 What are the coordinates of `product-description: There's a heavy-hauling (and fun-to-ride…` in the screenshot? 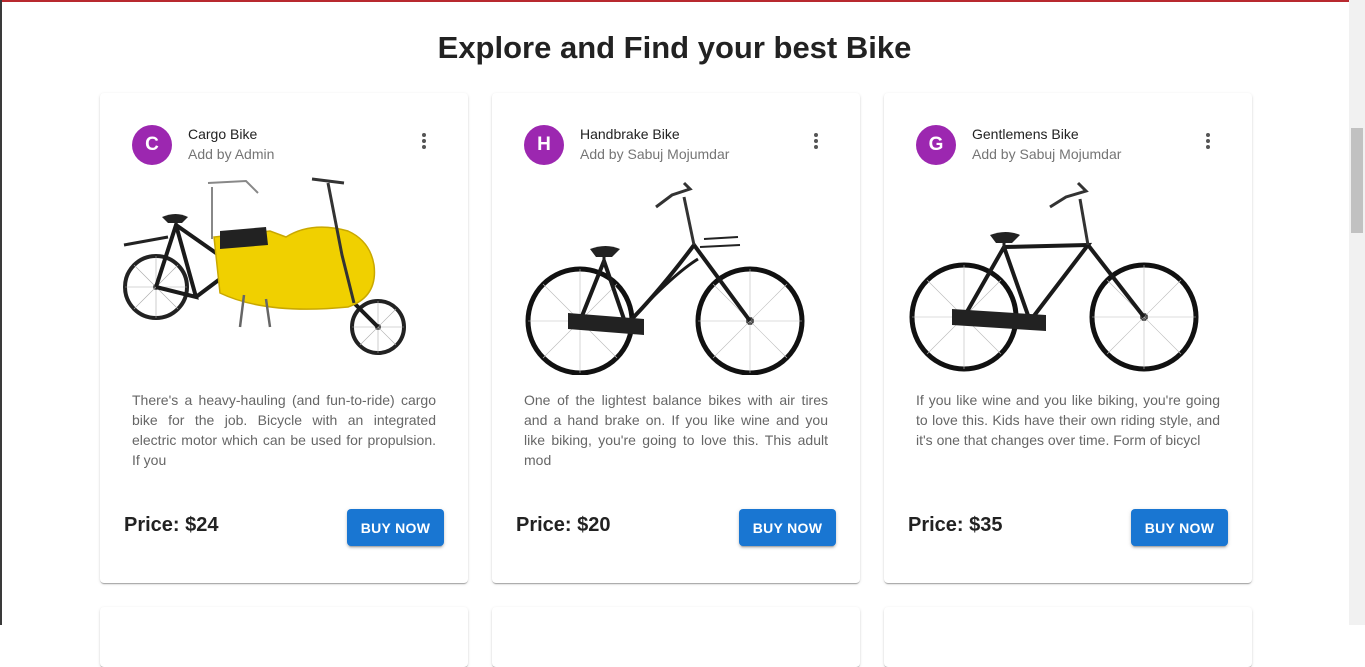 It's located at (284, 430).